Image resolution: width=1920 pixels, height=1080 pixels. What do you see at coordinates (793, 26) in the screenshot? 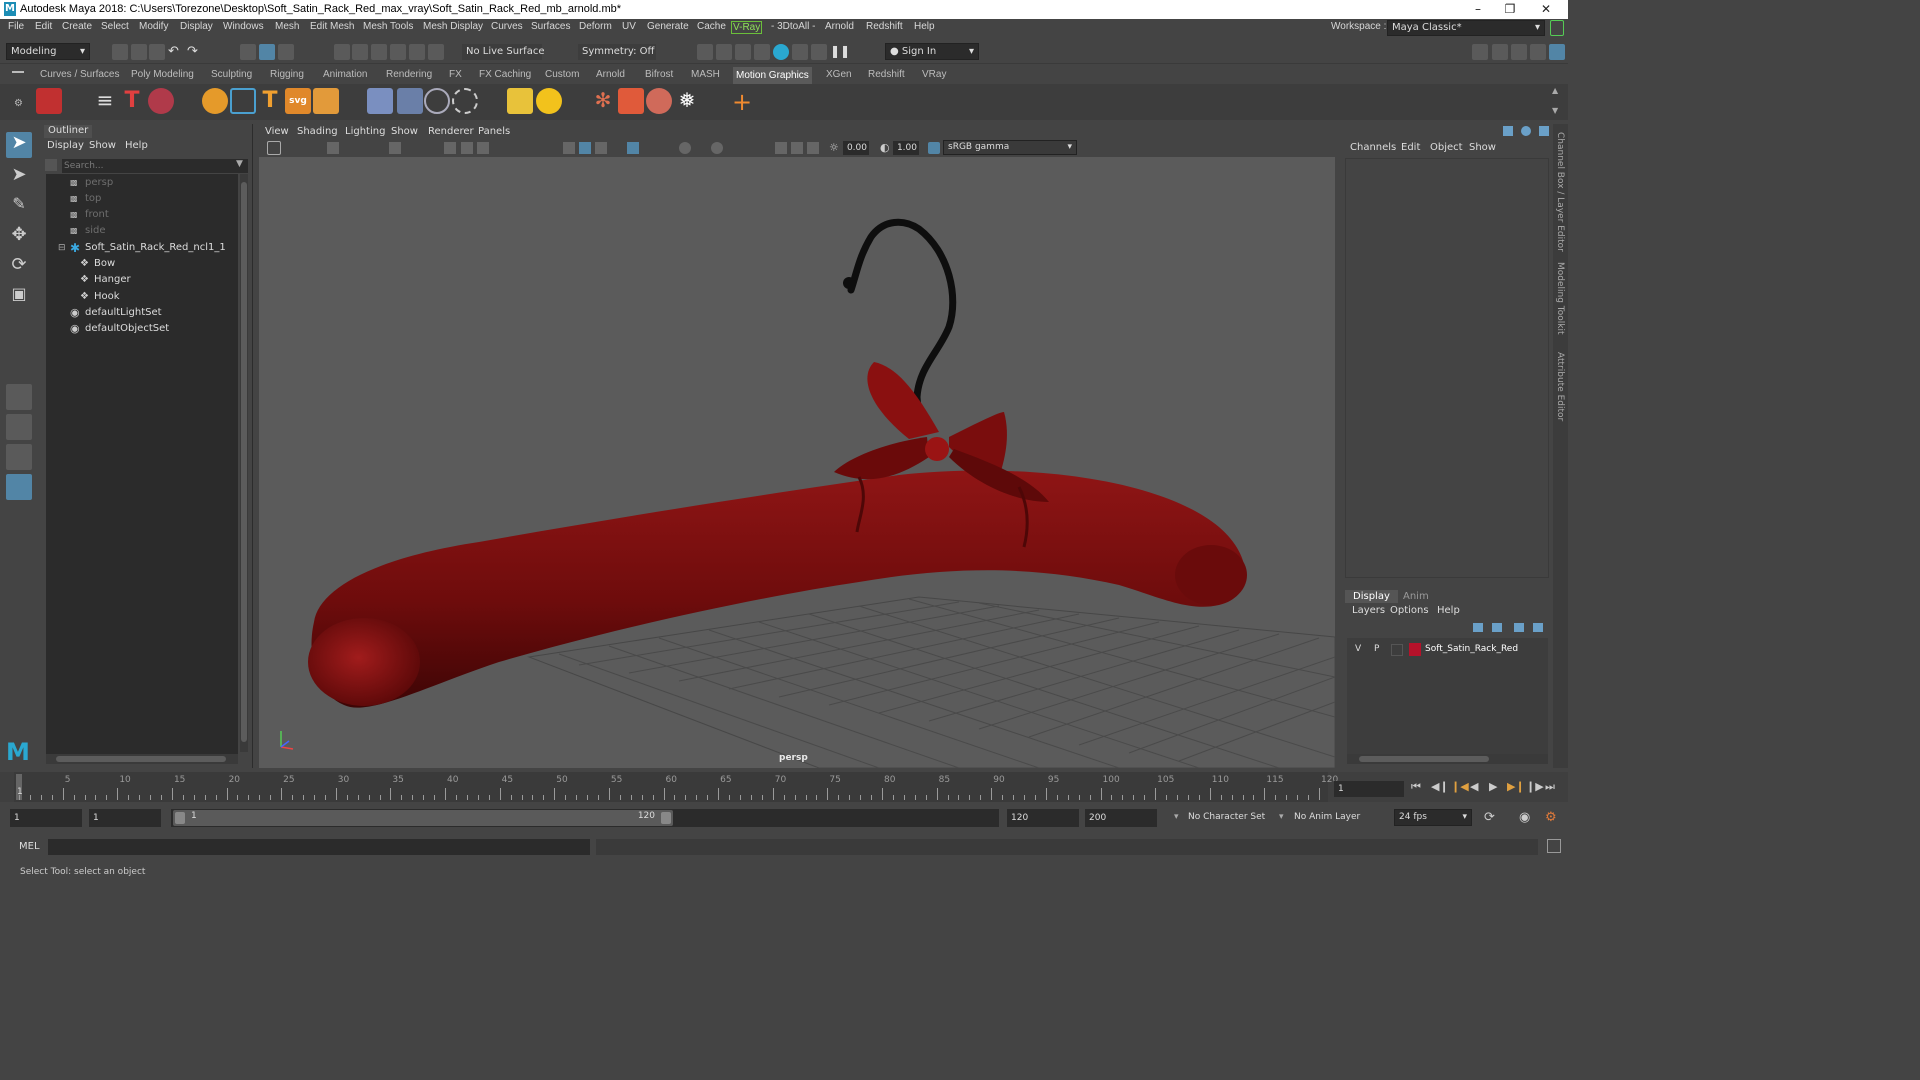
I see `menu-3dtoall: - 3DtoAll -` at bounding box center [793, 26].